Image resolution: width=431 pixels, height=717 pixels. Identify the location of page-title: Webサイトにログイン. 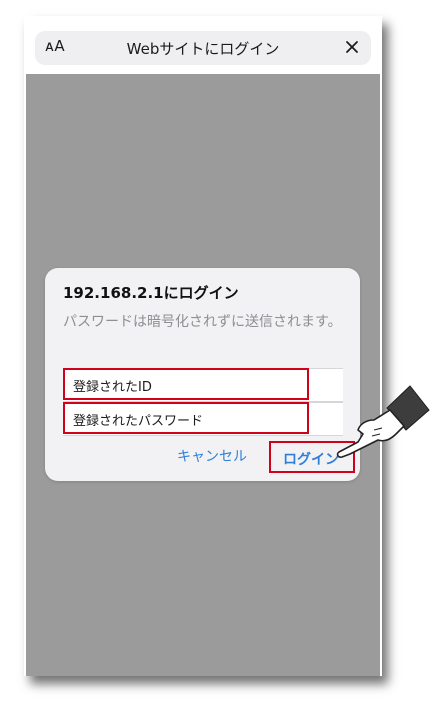
(203, 49).